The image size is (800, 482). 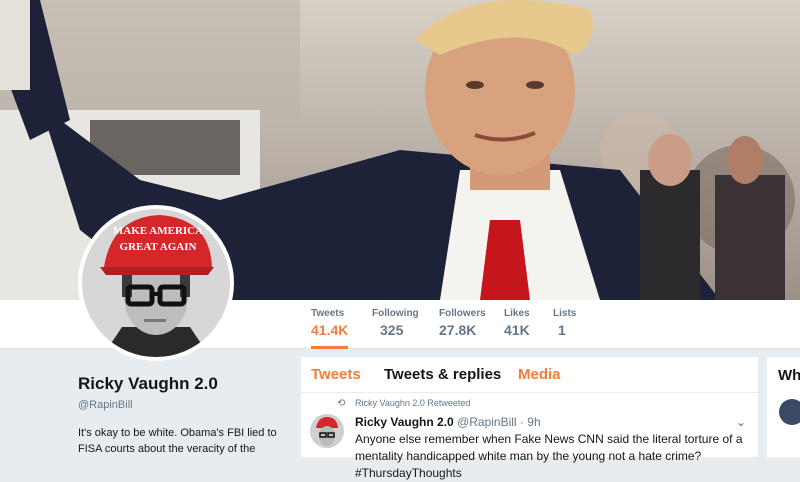 What do you see at coordinates (517, 313) in the screenshot?
I see `stat-label: Likes` at bounding box center [517, 313].